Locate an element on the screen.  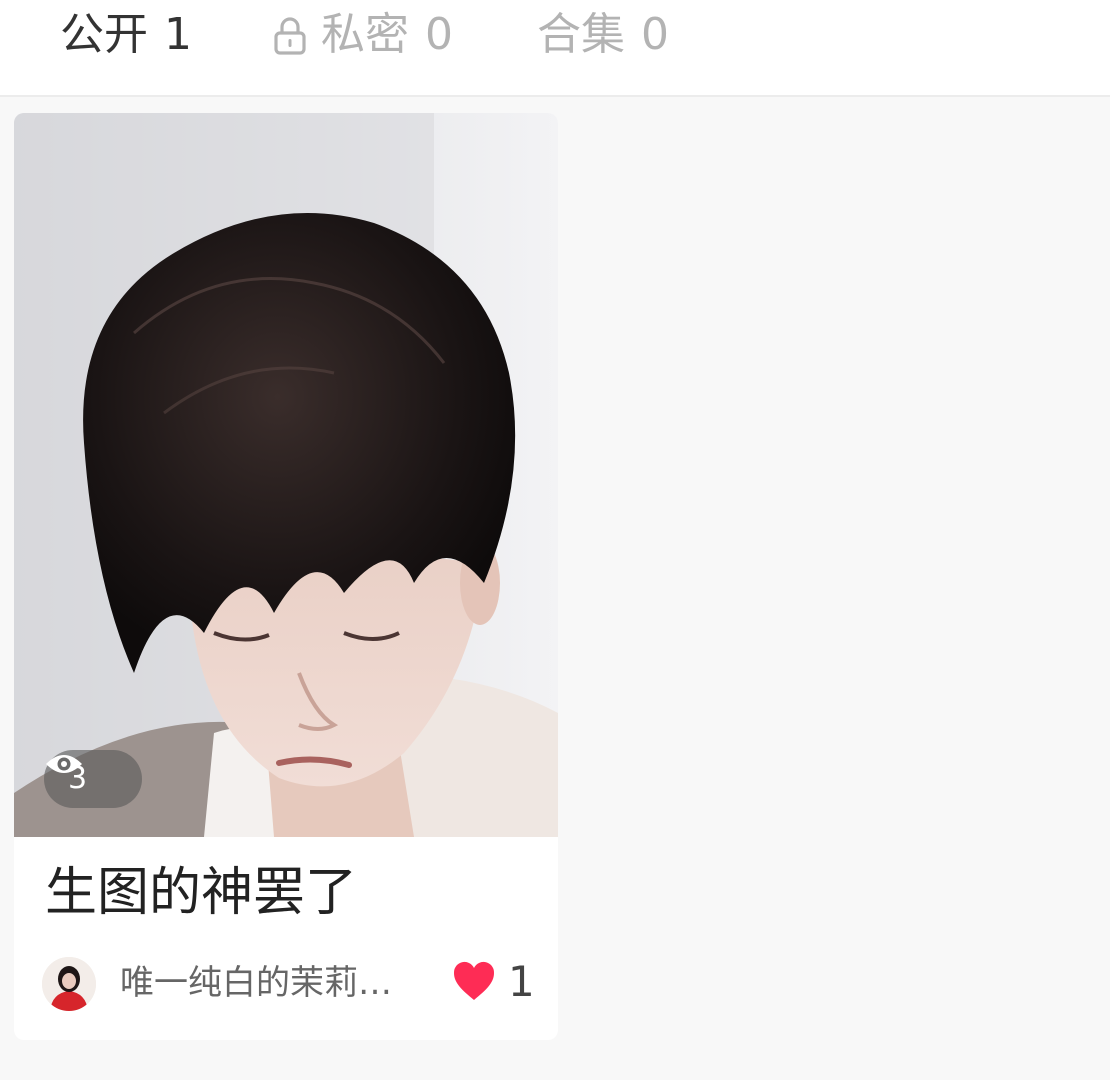
tab-public: 公开 1 is located at coordinates (126, 35).